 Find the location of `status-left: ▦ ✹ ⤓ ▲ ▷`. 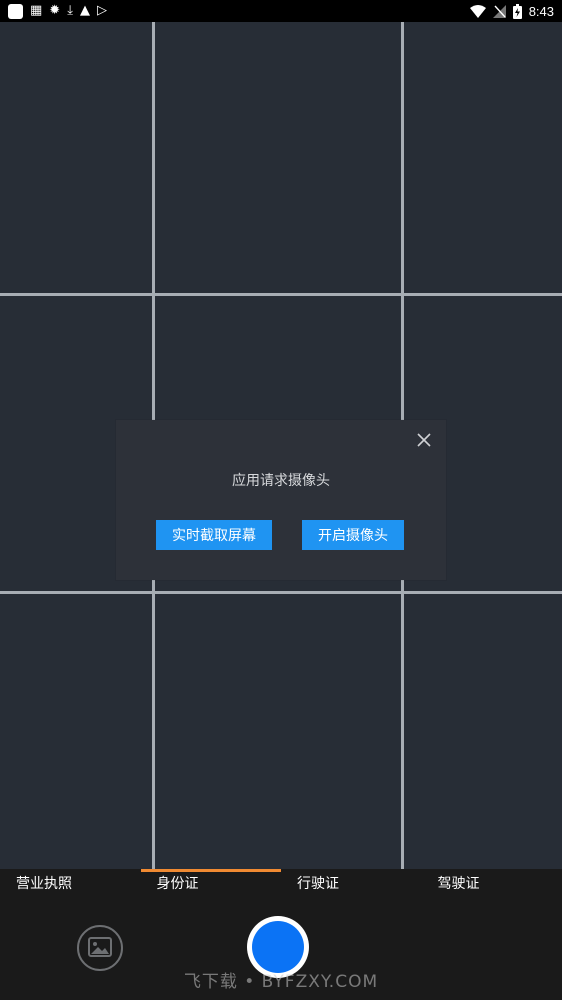

status-left: ▦ ✹ ⤓ ▲ ▷ is located at coordinates (57, 11).